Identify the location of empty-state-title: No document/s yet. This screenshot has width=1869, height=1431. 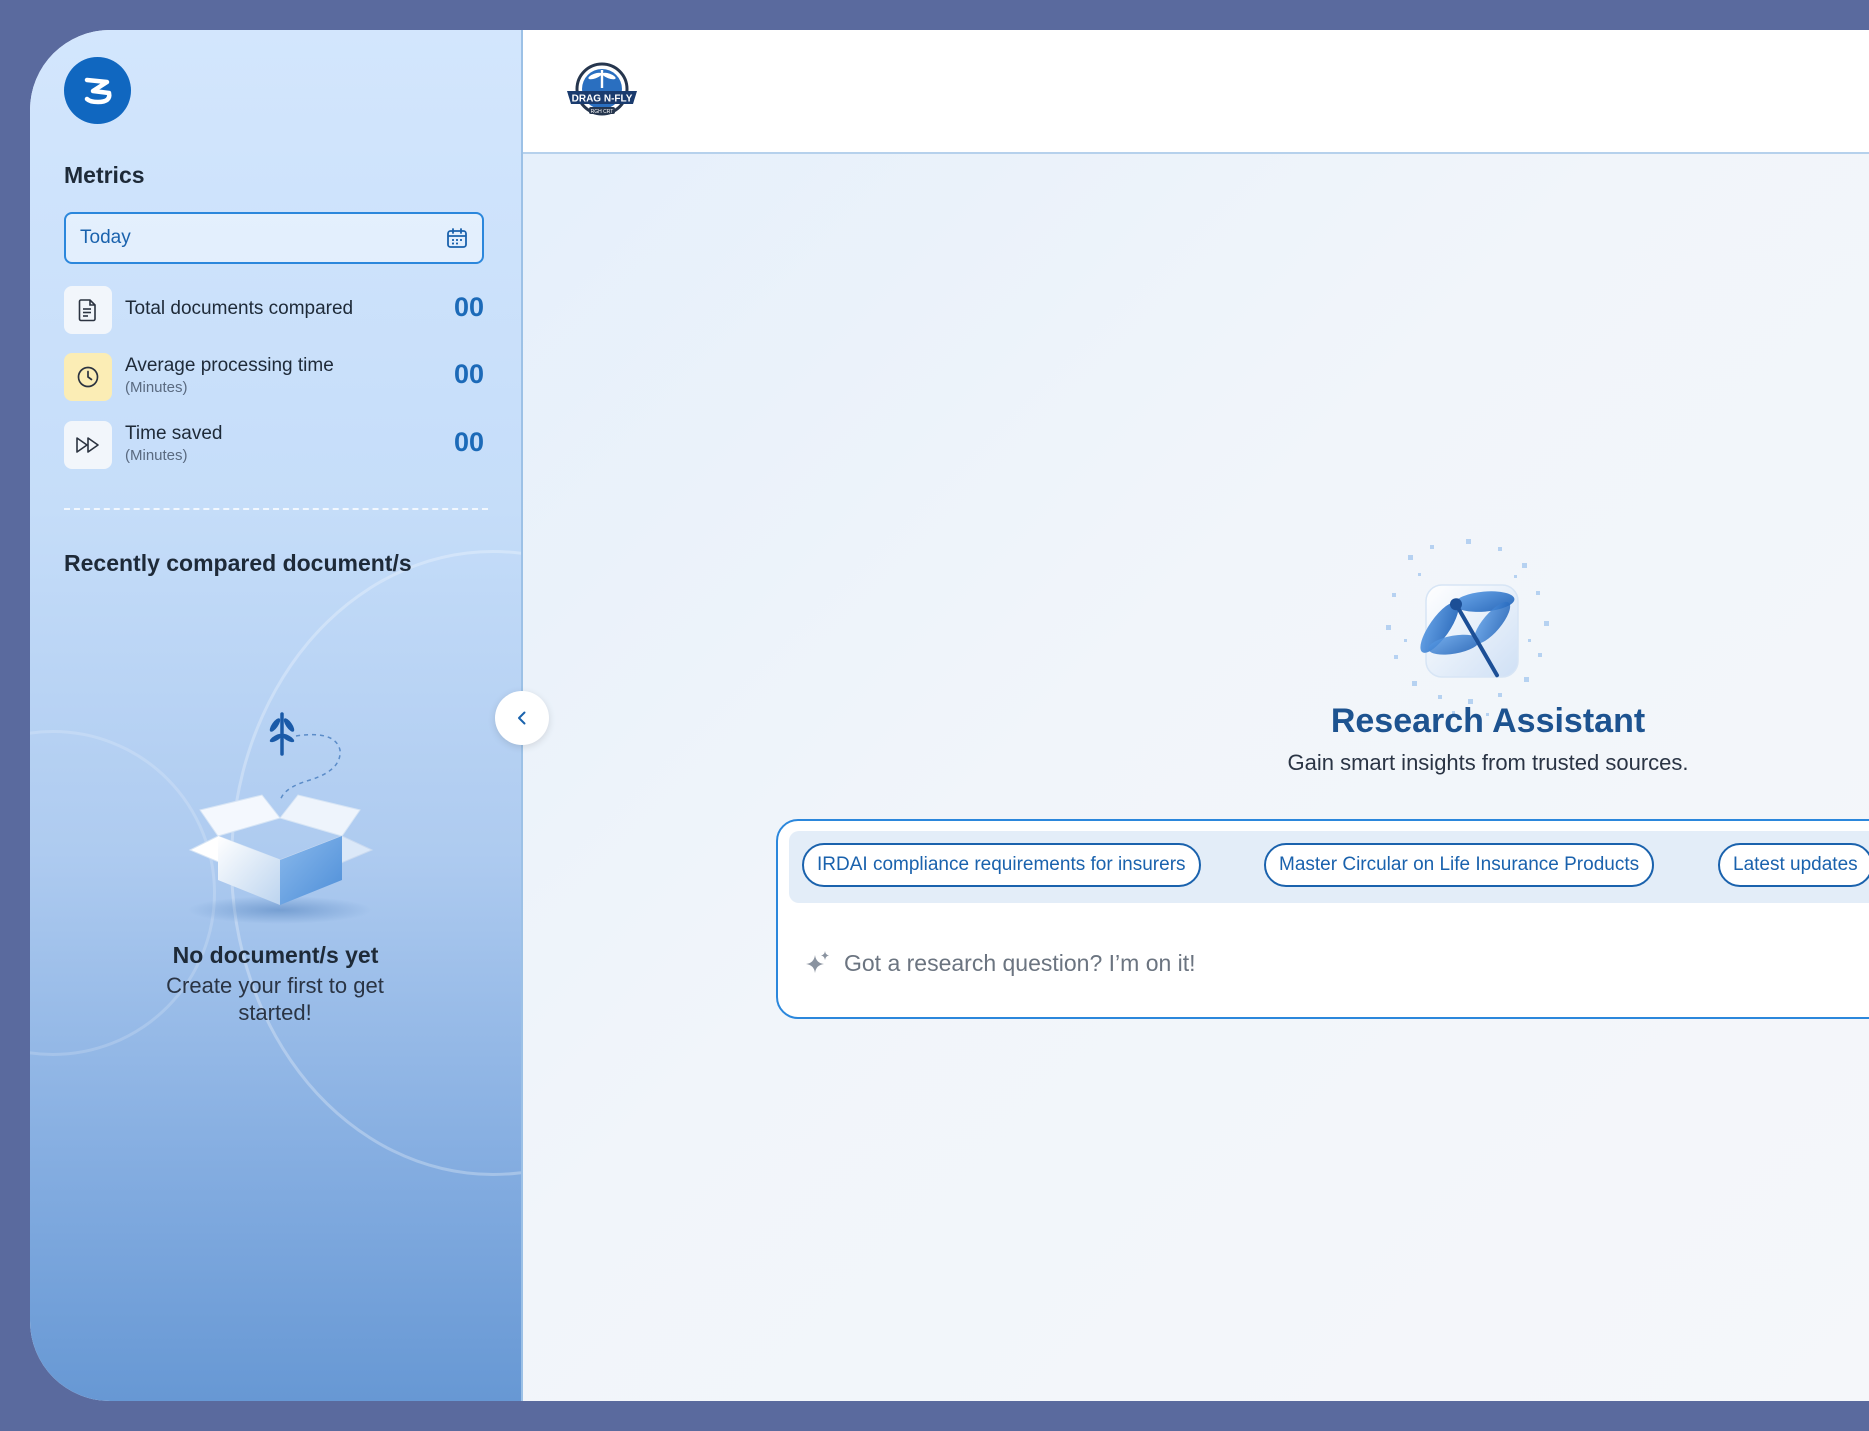
(275, 955).